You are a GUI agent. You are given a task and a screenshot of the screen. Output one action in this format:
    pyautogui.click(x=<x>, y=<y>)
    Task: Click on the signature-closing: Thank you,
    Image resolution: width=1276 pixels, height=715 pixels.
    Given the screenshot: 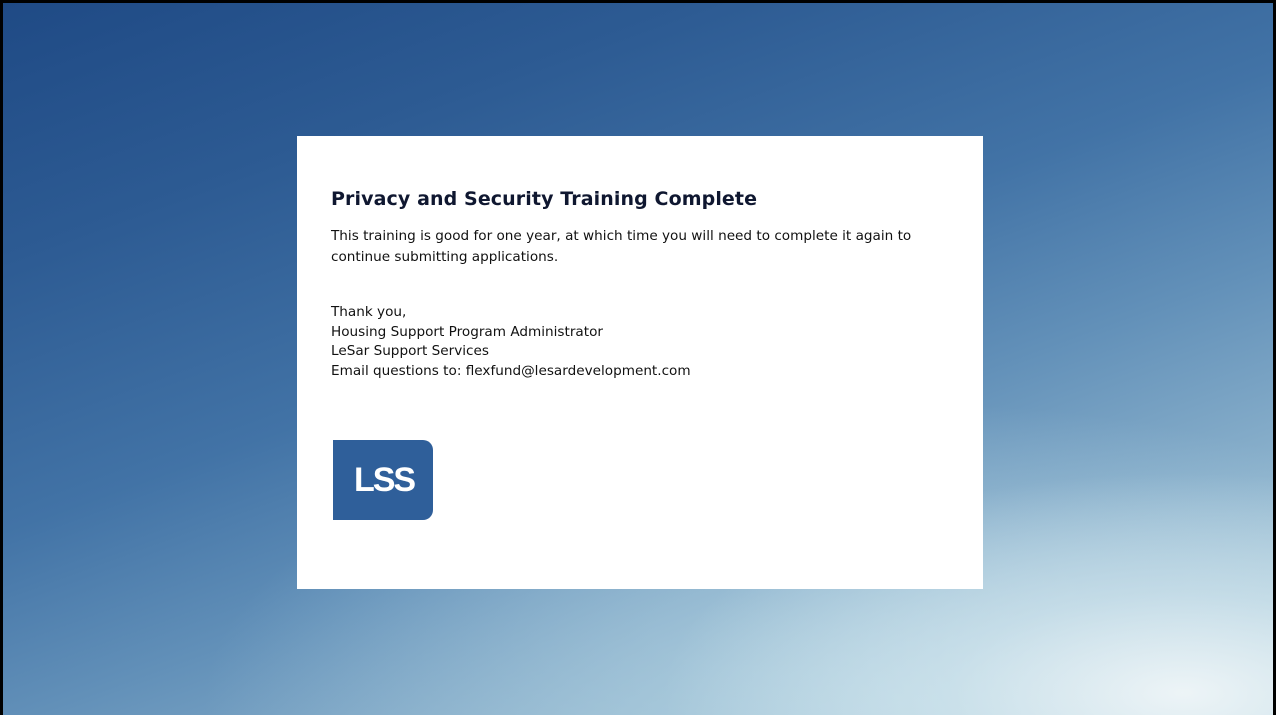 What is the action you would take?
    pyautogui.click(x=369, y=312)
    